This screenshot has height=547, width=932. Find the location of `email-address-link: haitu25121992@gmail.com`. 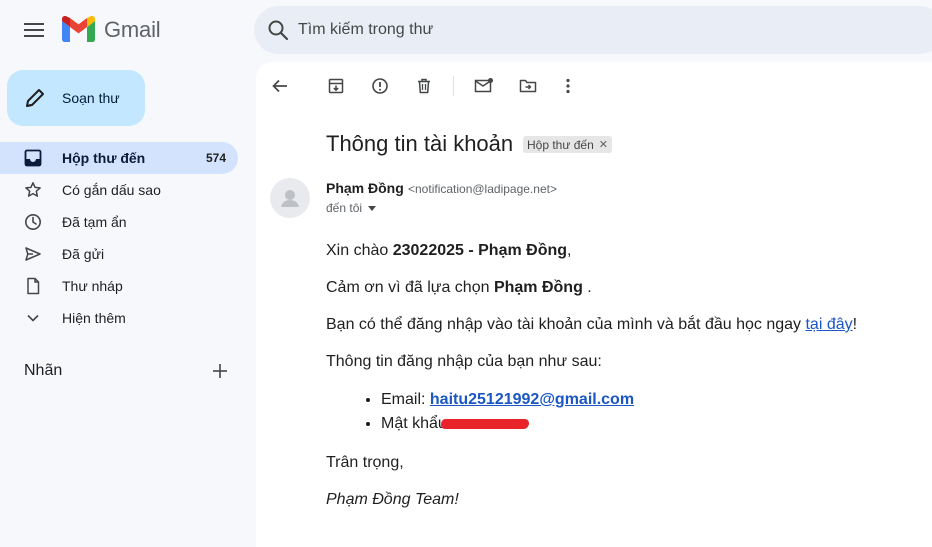

email-address-link: haitu25121992@gmail.com is located at coordinates (532, 399).